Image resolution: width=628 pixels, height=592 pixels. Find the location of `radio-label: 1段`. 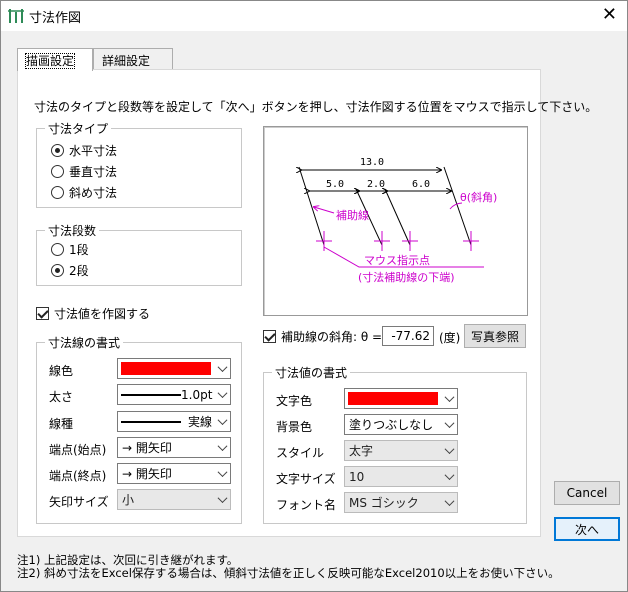

radio-label: 1段 is located at coordinates (79, 249).